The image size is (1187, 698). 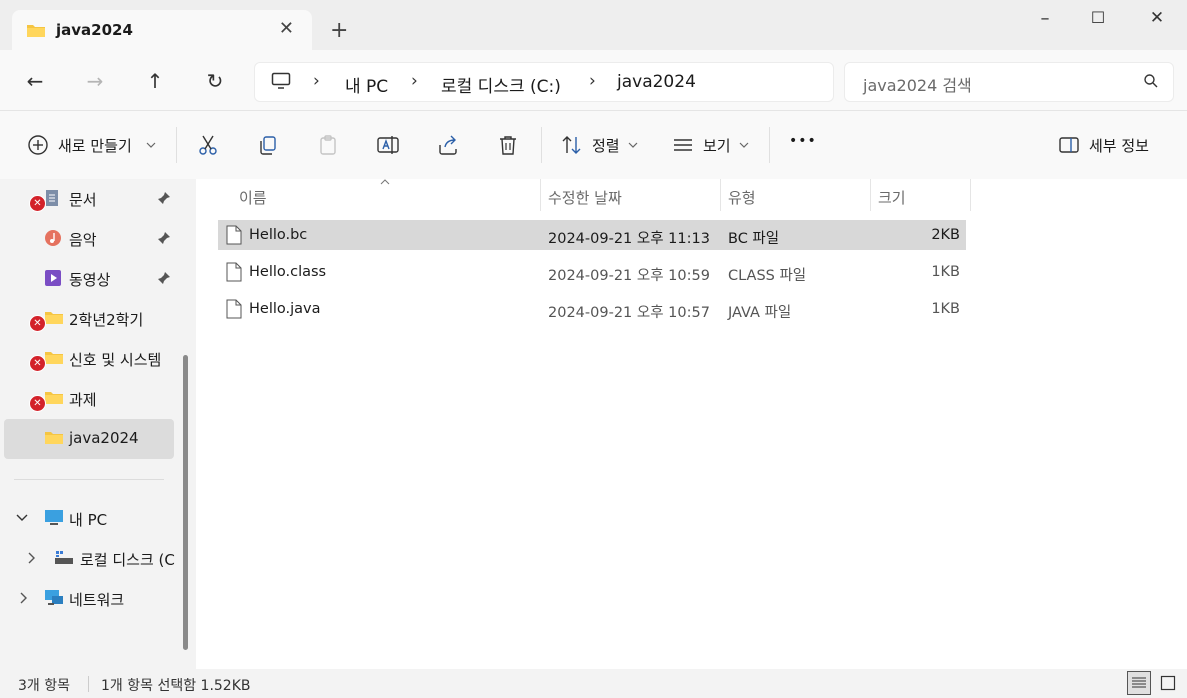 What do you see at coordinates (385, 182) in the screenshot?
I see `sort-ascending-icon` at bounding box center [385, 182].